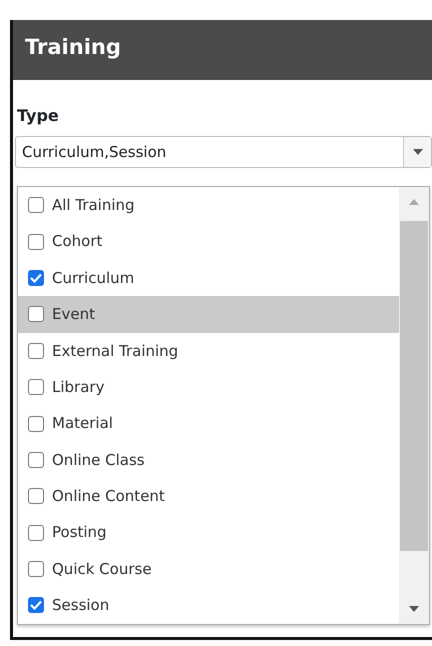 The width and height of the screenshot is (432, 646). What do you see at coordinates (414, 386) in the screenshot?
I see `scroll-thumb` at bounding box center [414, 386].